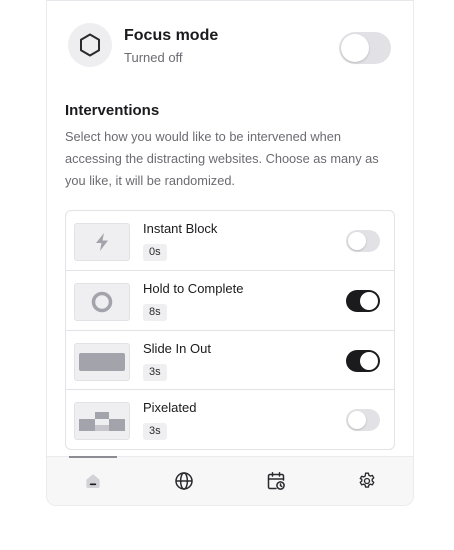  What do you see at coordinates (170, 407) in the screenshot?
I see `item-name: Pixelated` at bounding box center [170, 407].